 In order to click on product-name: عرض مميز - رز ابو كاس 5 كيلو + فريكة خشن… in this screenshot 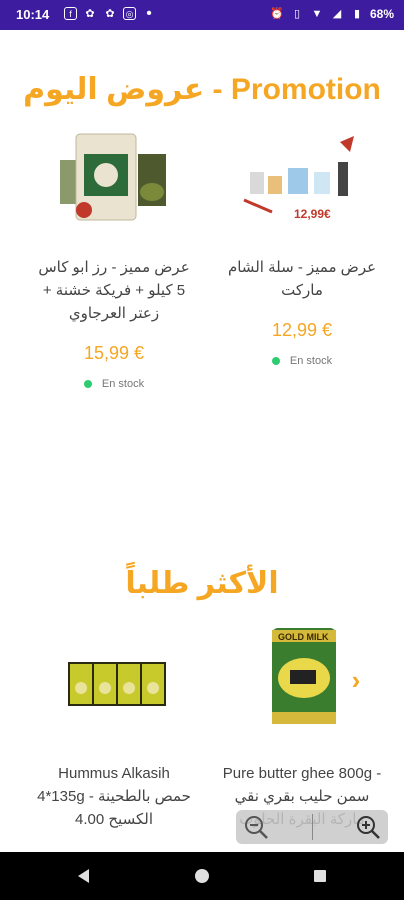, I will do `click(114, 290)`.